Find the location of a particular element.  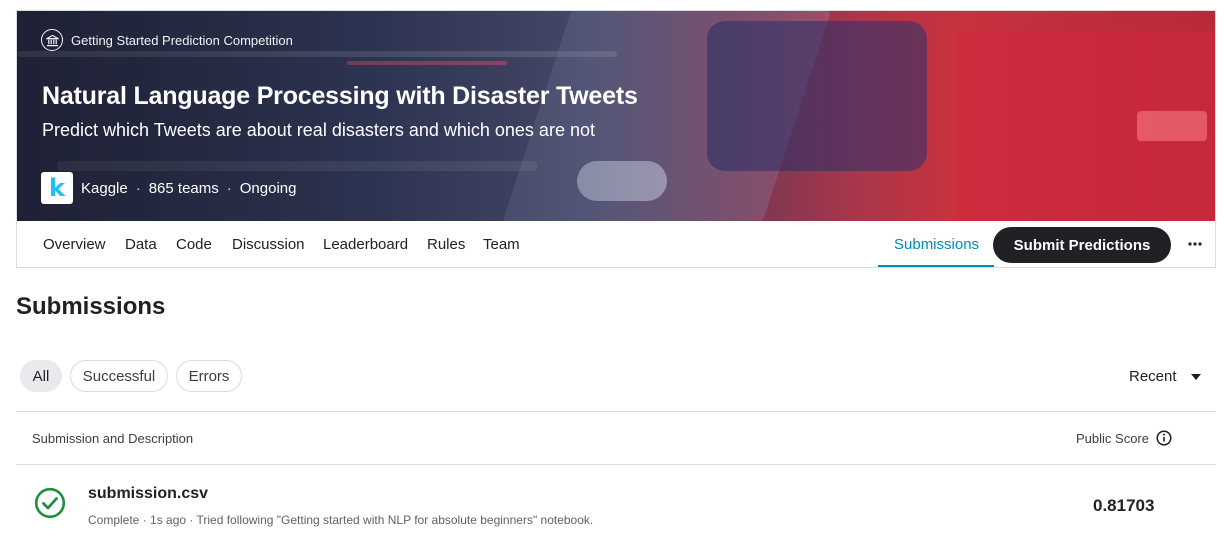

tab-discussion: Discussion is located at coordinates (268, 244).